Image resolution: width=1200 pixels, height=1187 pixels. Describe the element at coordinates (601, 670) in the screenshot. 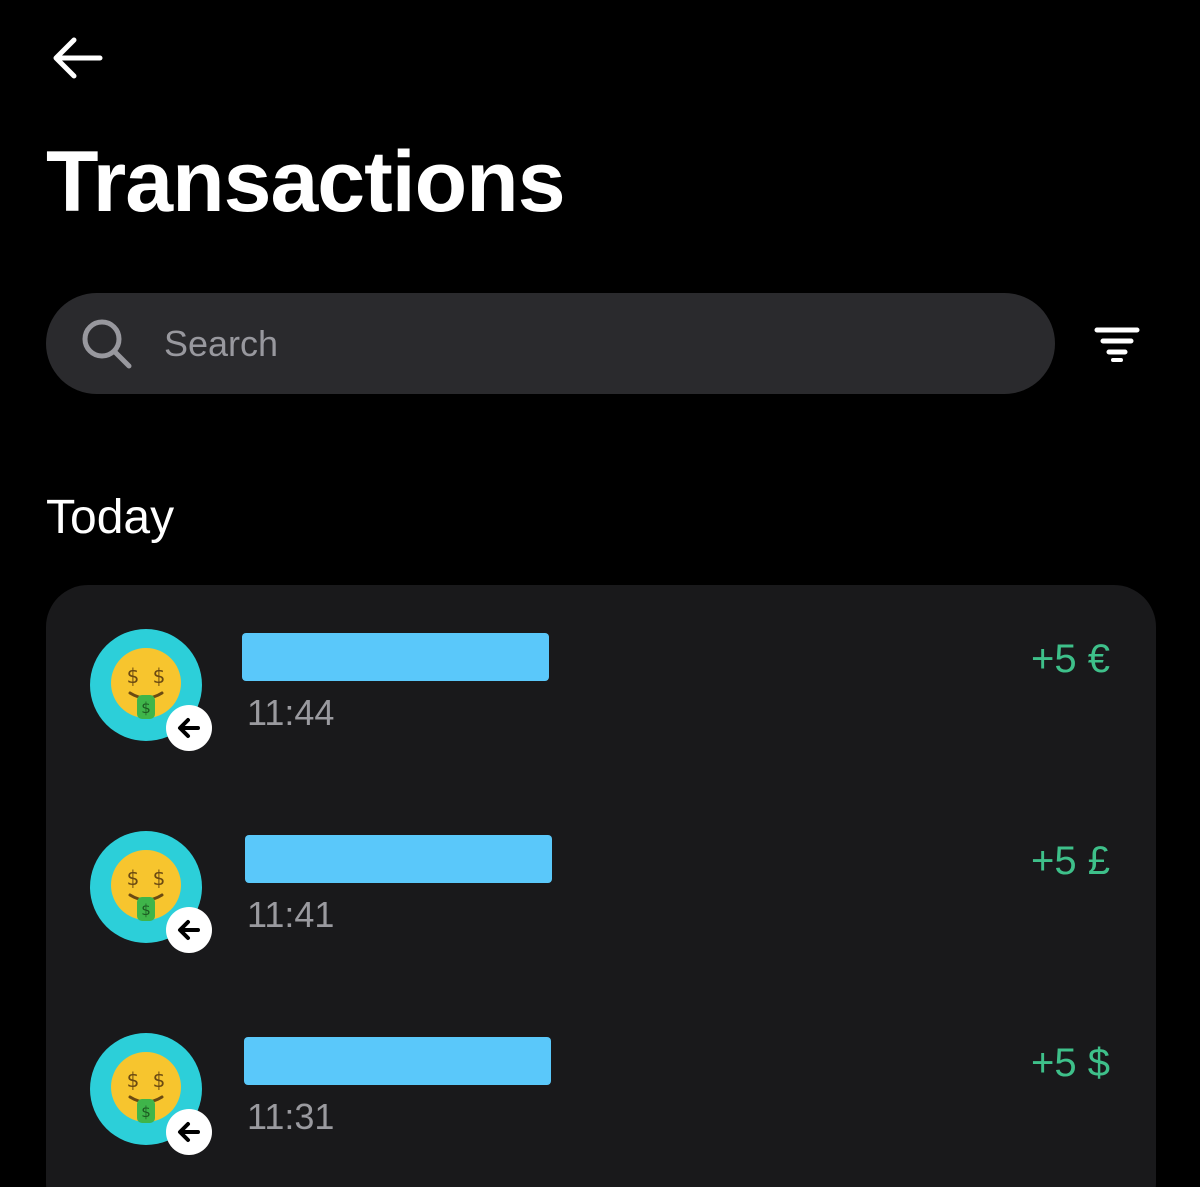

I see `transaction-row: $ $ $ 11:44 +5 €` at that location.